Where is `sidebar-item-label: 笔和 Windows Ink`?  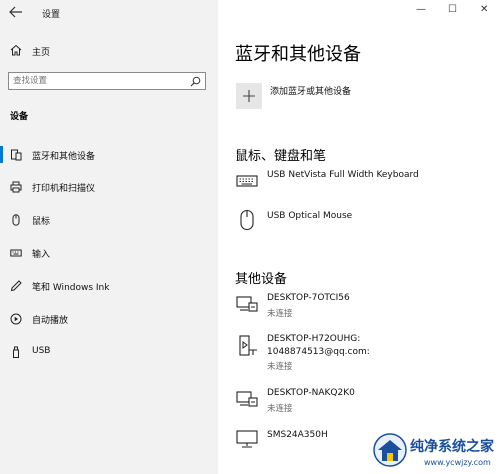
sidebar-item-label: 笔和 Windows Ink is located at coordinates (71, 288).